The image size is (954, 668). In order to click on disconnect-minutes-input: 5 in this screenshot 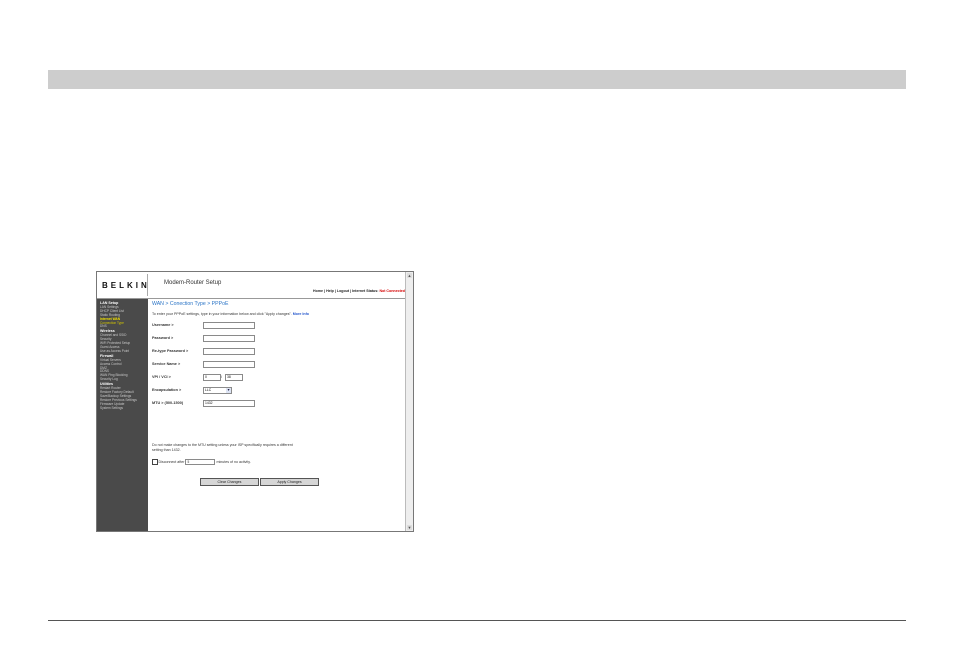, I will do `click(200, 462)`.